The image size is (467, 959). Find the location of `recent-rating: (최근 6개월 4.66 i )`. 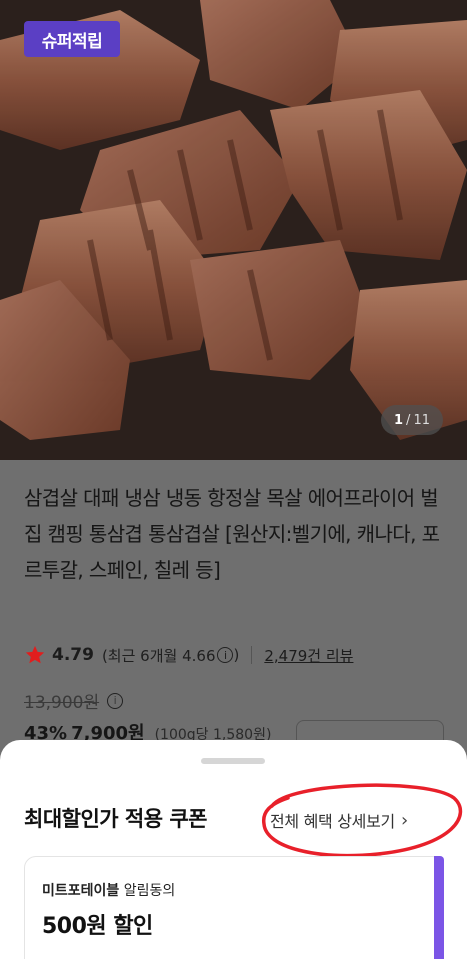

recent-rating: (최근 6개월 4.66 i ) is located at coordinates (170, 655).